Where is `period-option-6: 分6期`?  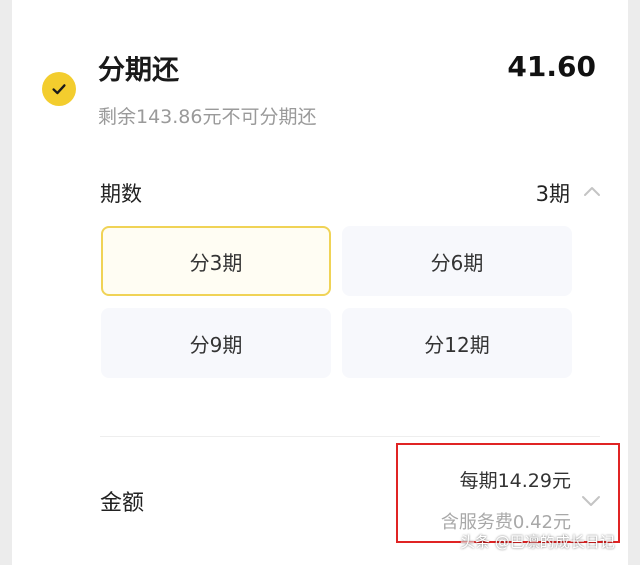
period-option-6: 分6期 is located at coordinates (457, 261).